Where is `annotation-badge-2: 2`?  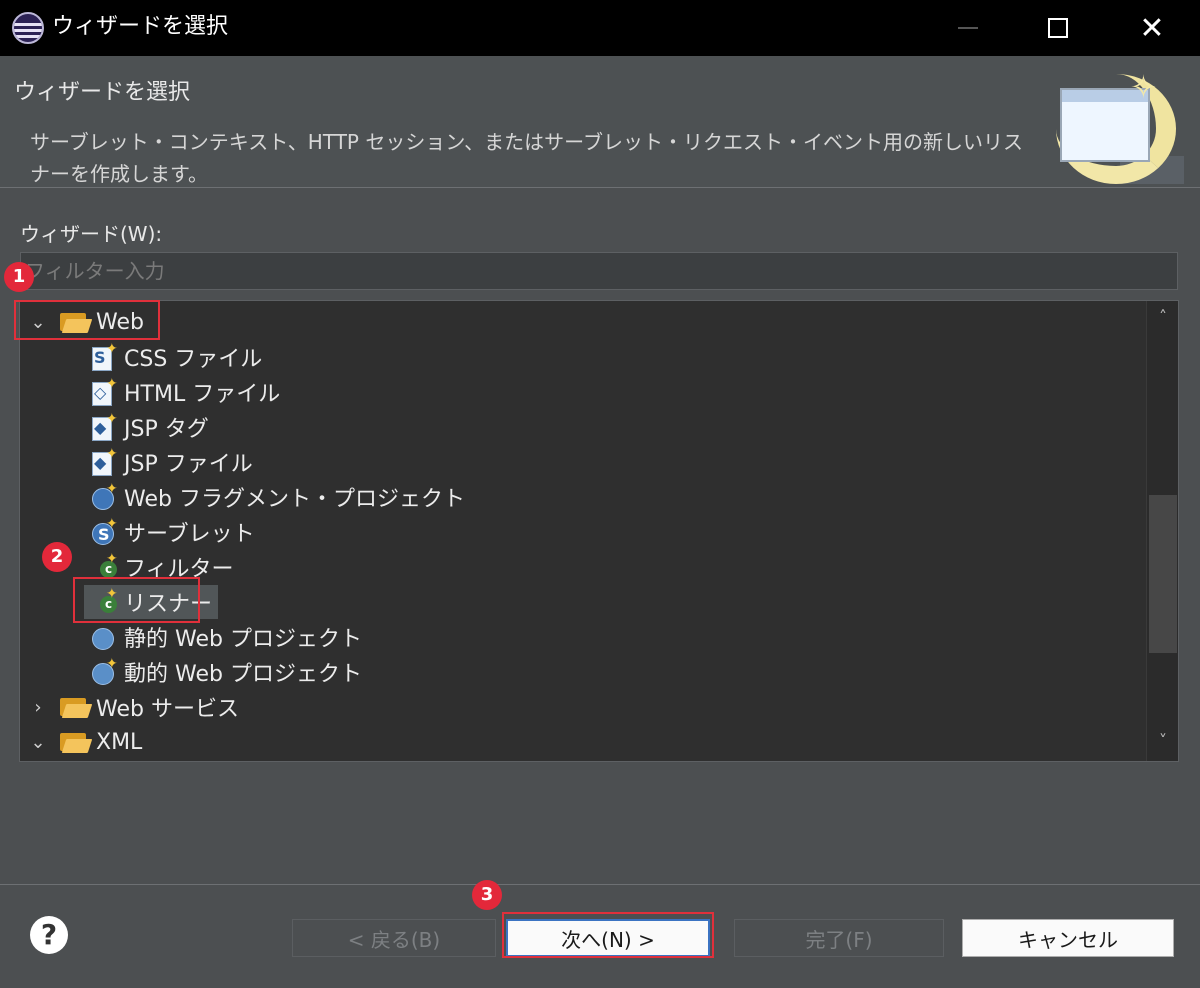
annotation-badge-2: 2 is located at coordinates (57, 557).